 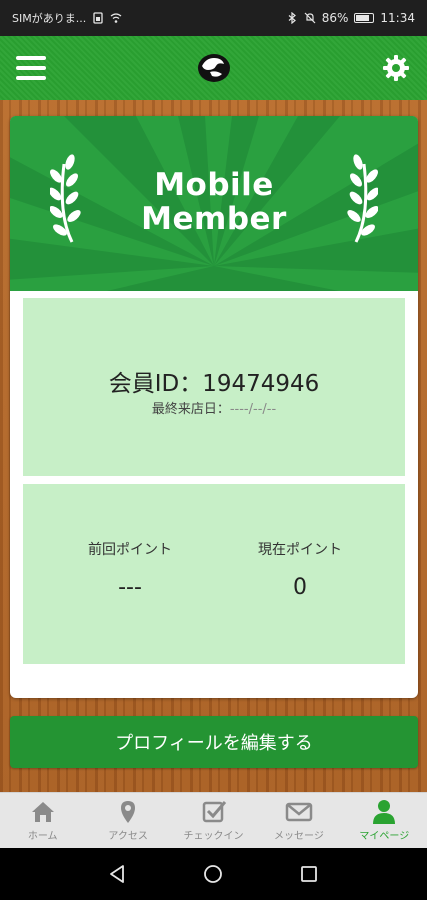 I want to click on android-nav-bar, so click(x=213, y=874).